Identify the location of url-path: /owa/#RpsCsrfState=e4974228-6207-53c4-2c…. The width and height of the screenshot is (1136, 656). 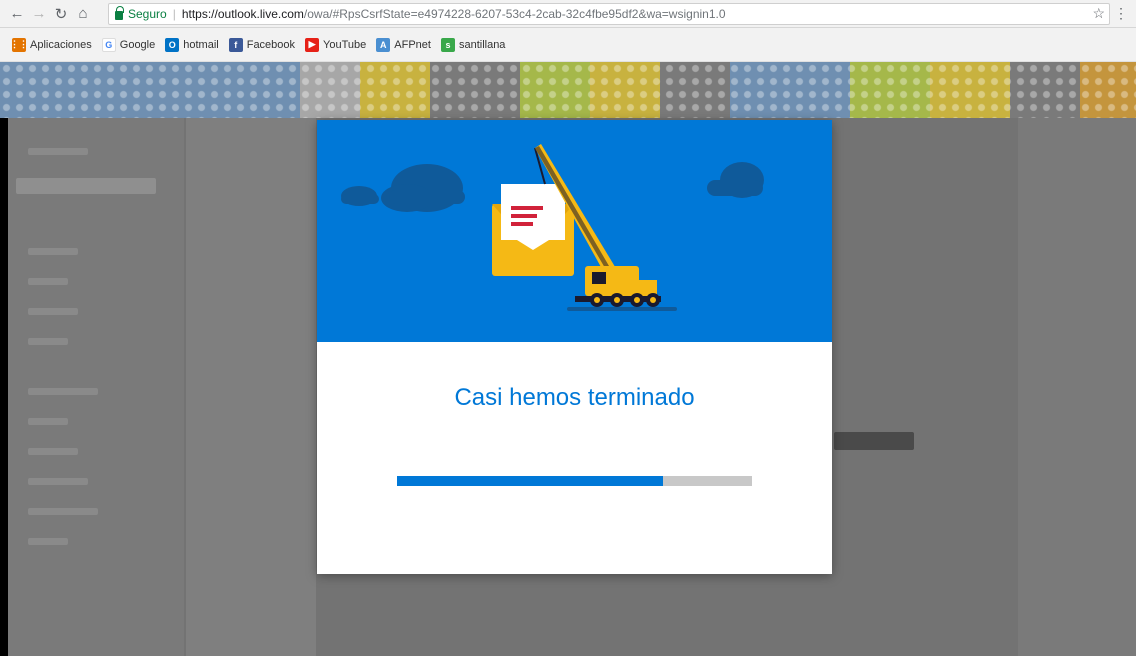
(514, 14).